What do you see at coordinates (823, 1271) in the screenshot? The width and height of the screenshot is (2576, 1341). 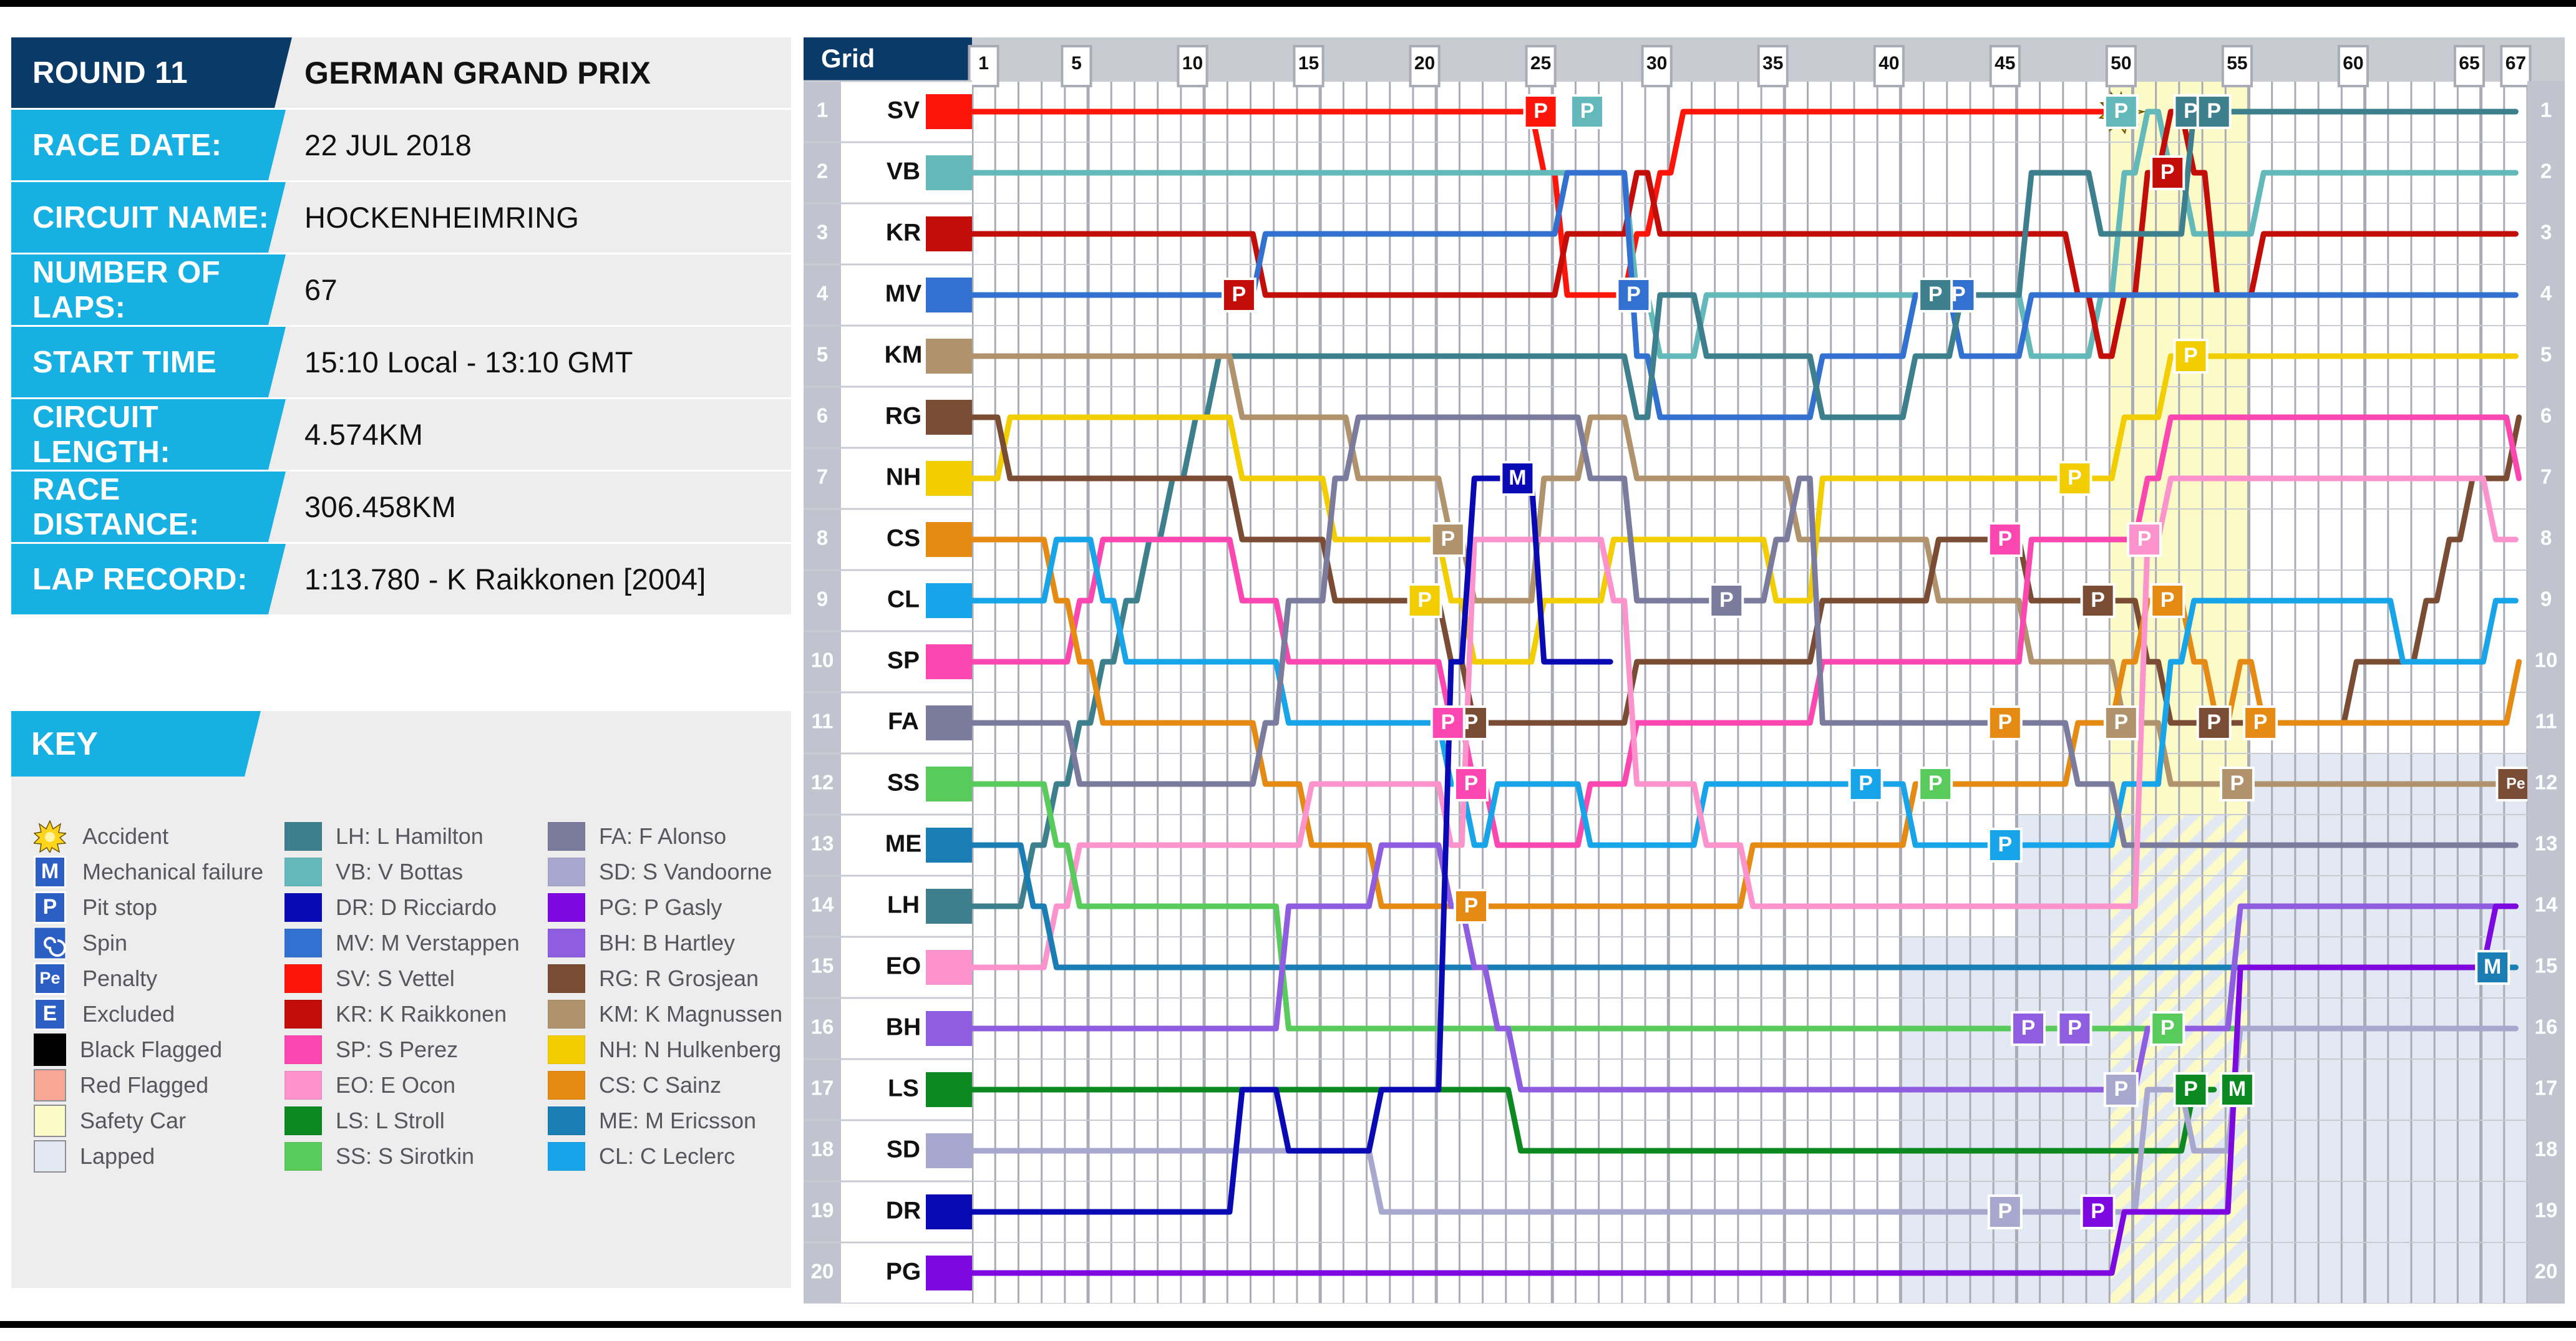 I see `grid-position-20: 20` at bounding box center [823, 1271].